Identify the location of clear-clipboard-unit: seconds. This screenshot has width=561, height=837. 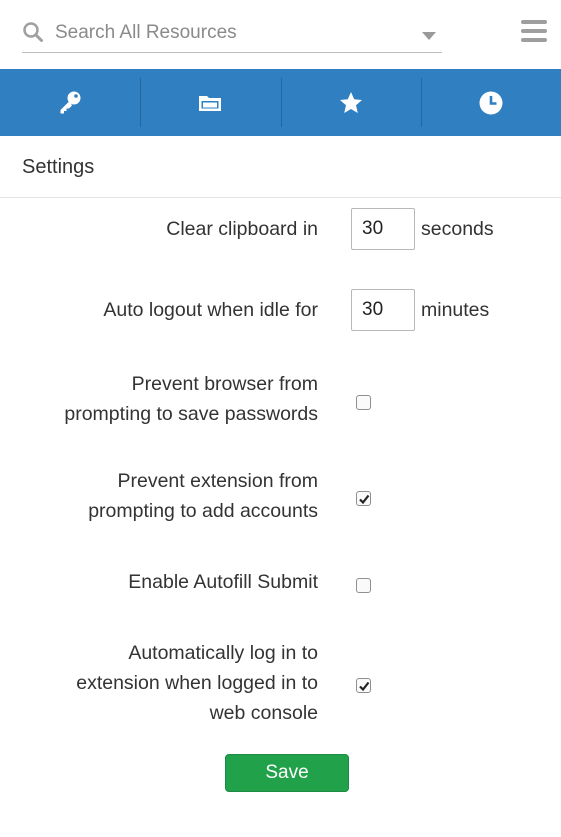
(457, 229).